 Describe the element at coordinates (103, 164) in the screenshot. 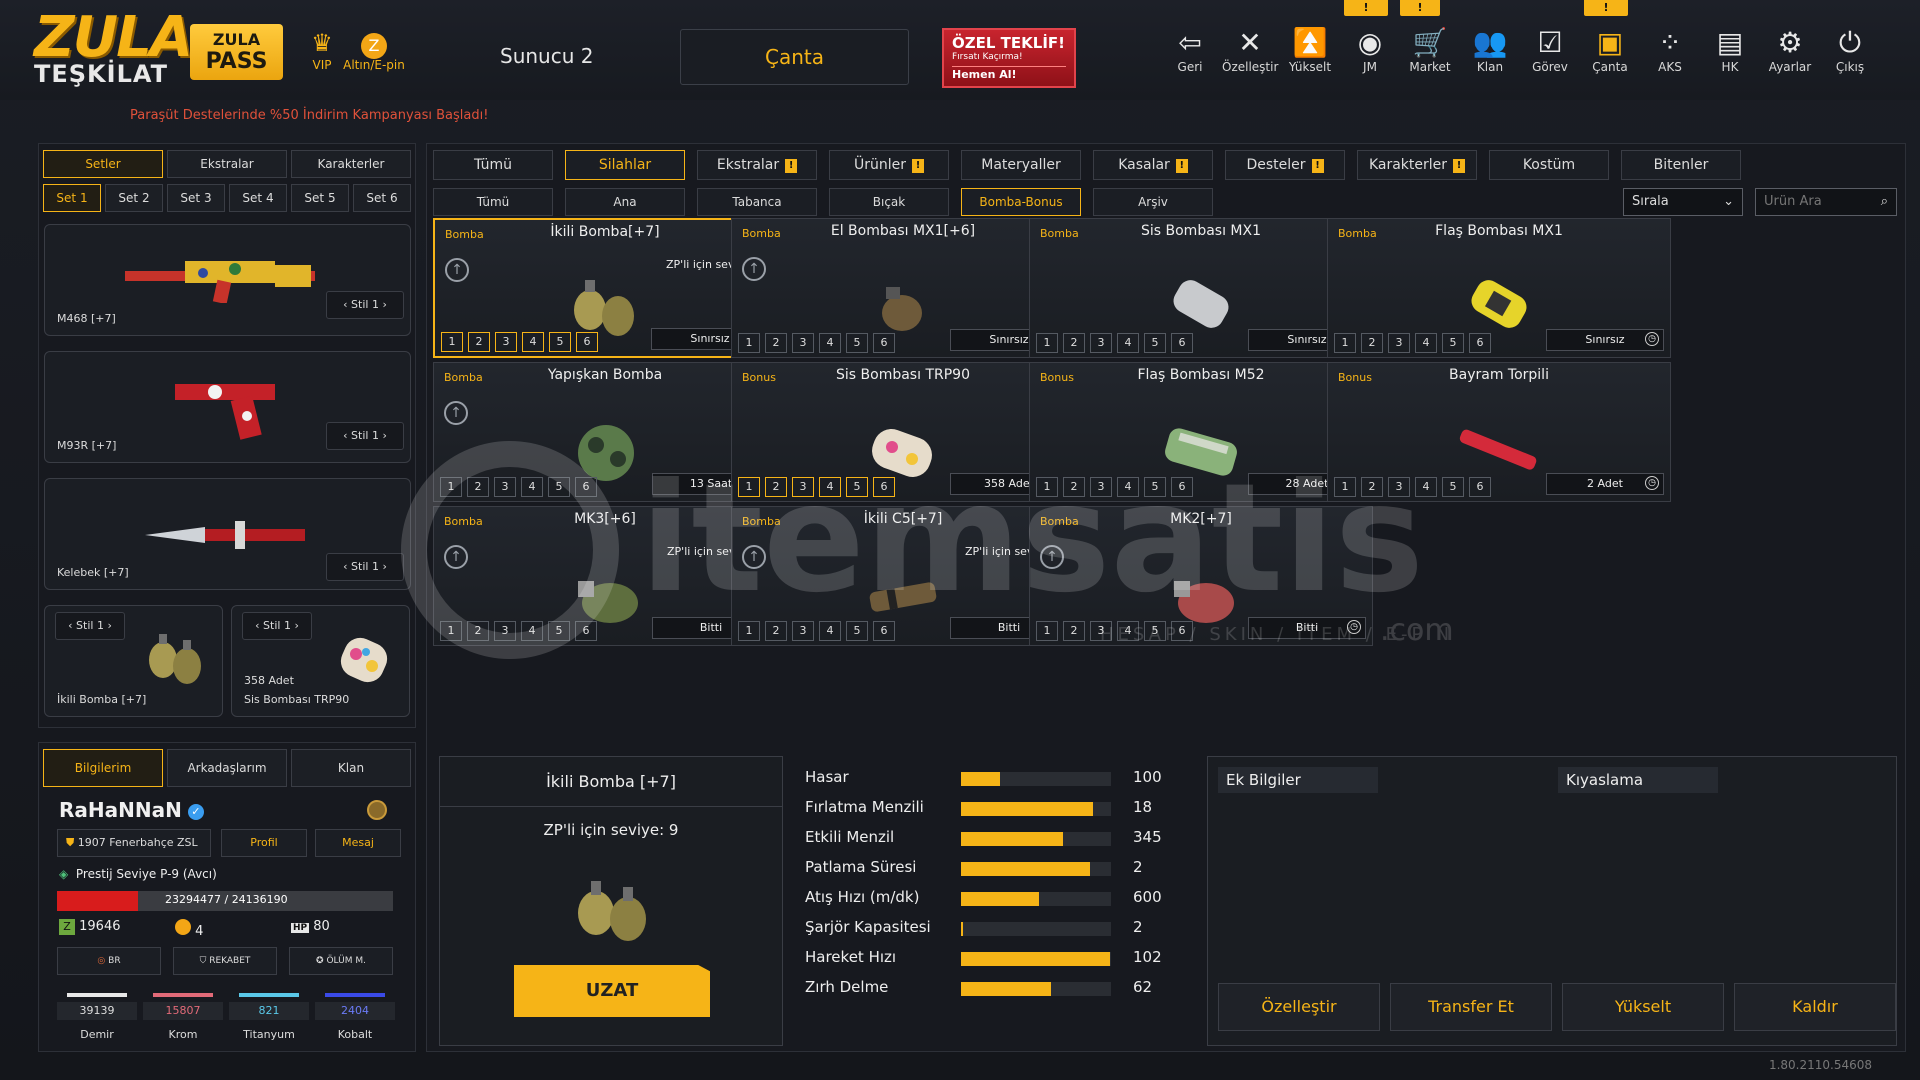

I see `tab-setler: Setler` at that location.